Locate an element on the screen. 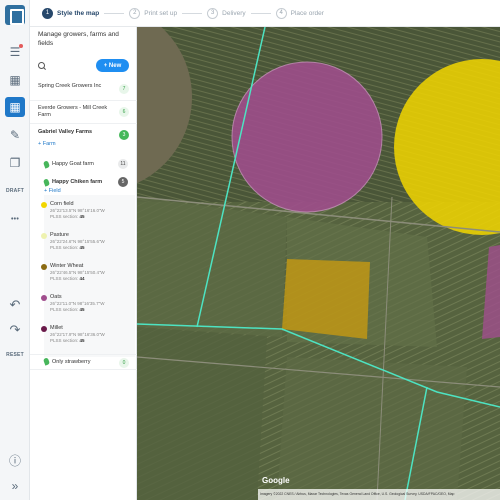  step-number: 1 is located at coordinates (47, 13).